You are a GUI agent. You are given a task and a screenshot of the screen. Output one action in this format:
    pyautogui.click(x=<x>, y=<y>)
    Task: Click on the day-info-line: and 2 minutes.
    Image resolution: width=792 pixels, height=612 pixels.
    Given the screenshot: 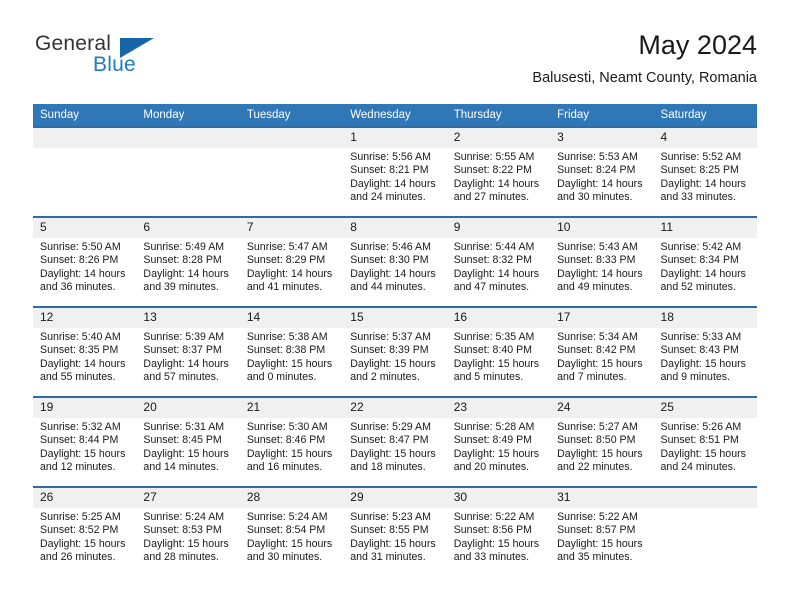 What is the action you would take?
    pyautogui.click(x=385, y=377)
    